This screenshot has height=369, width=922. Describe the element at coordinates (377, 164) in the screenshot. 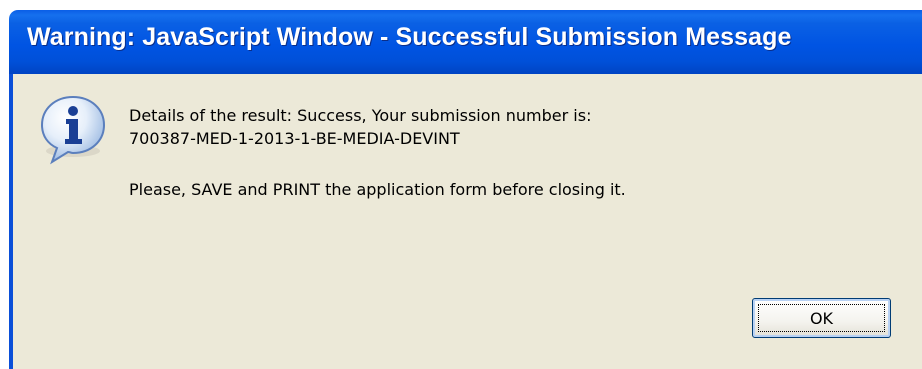

I see `message-spacer` at that location.